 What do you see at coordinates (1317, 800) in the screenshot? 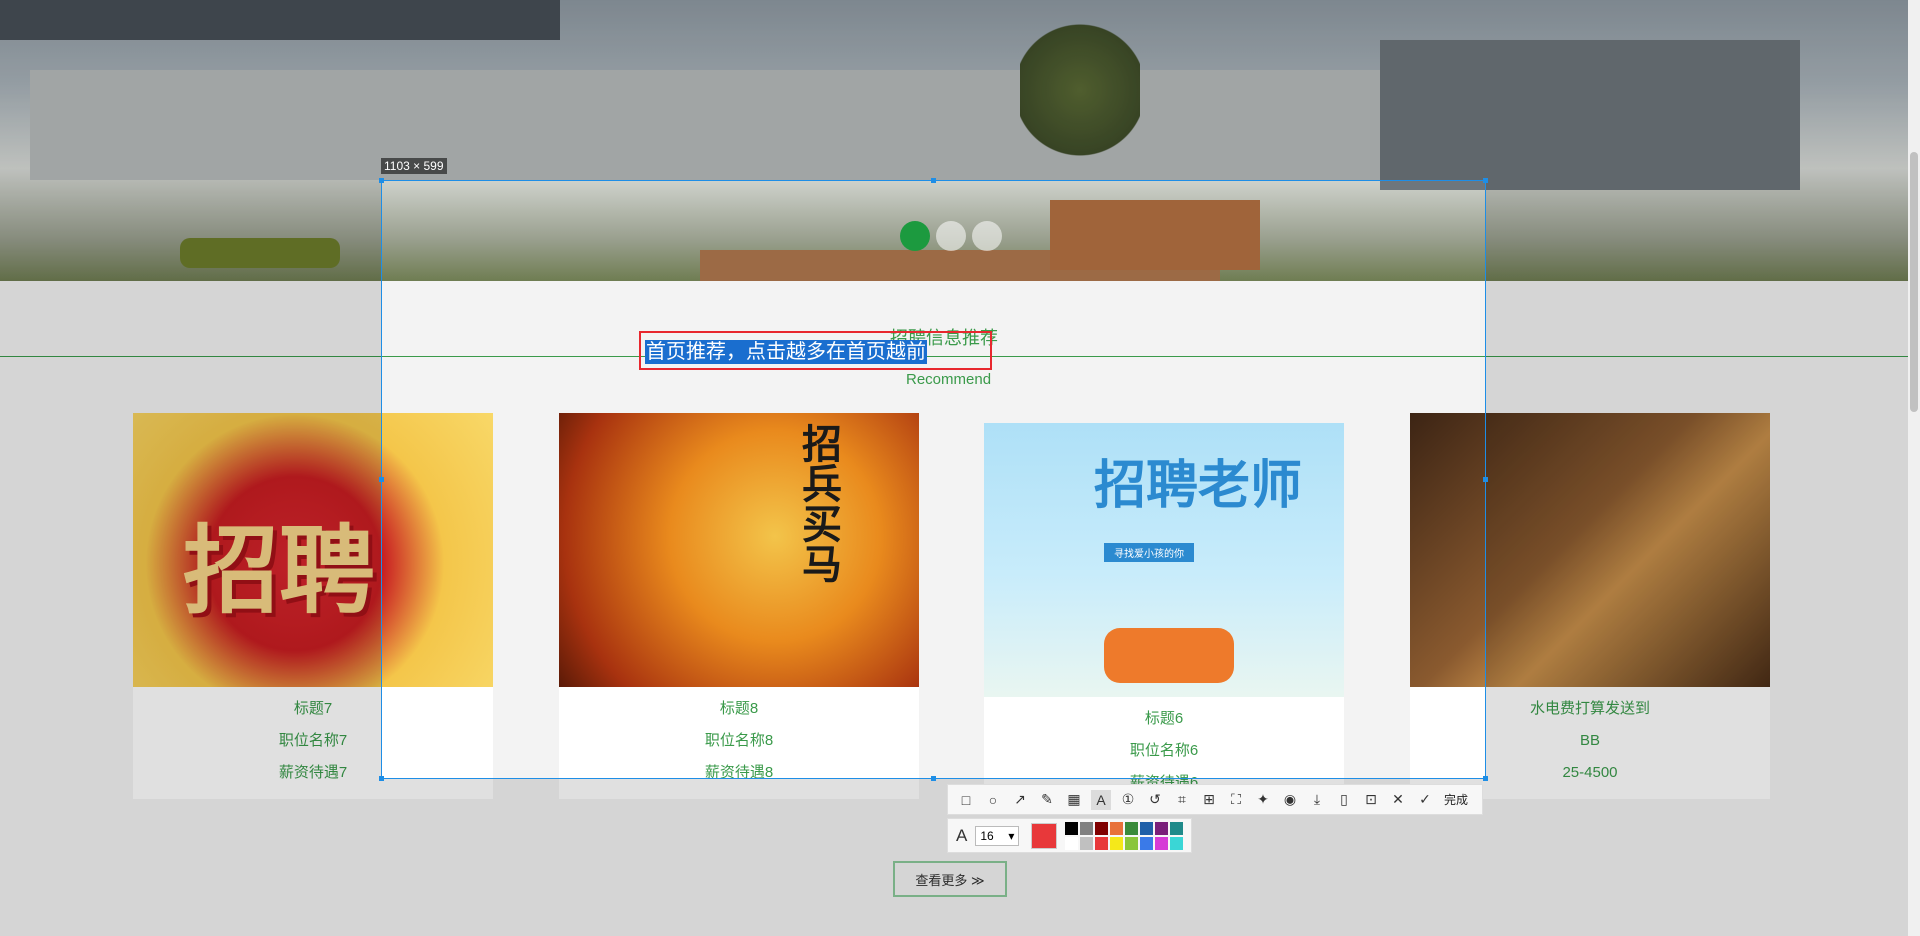
I see `download-icon: ⤓` at bounding box center [1317, 800].